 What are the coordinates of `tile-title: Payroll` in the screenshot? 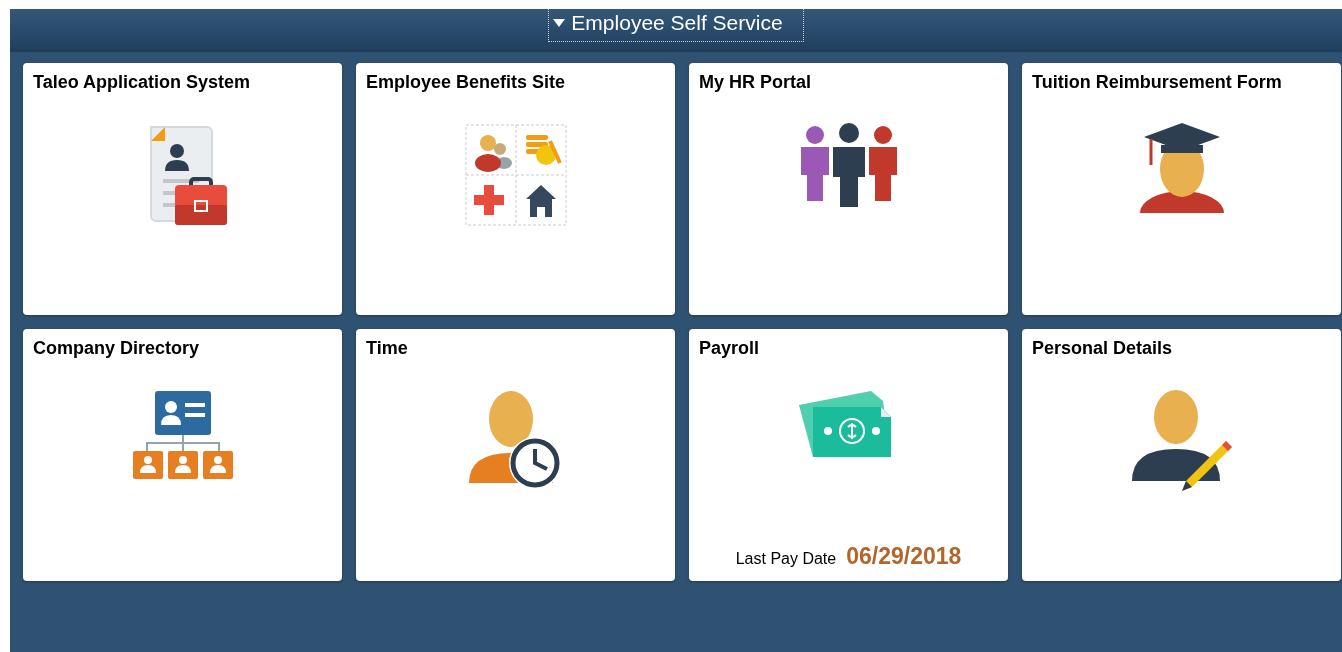 It's located at (729, 348).